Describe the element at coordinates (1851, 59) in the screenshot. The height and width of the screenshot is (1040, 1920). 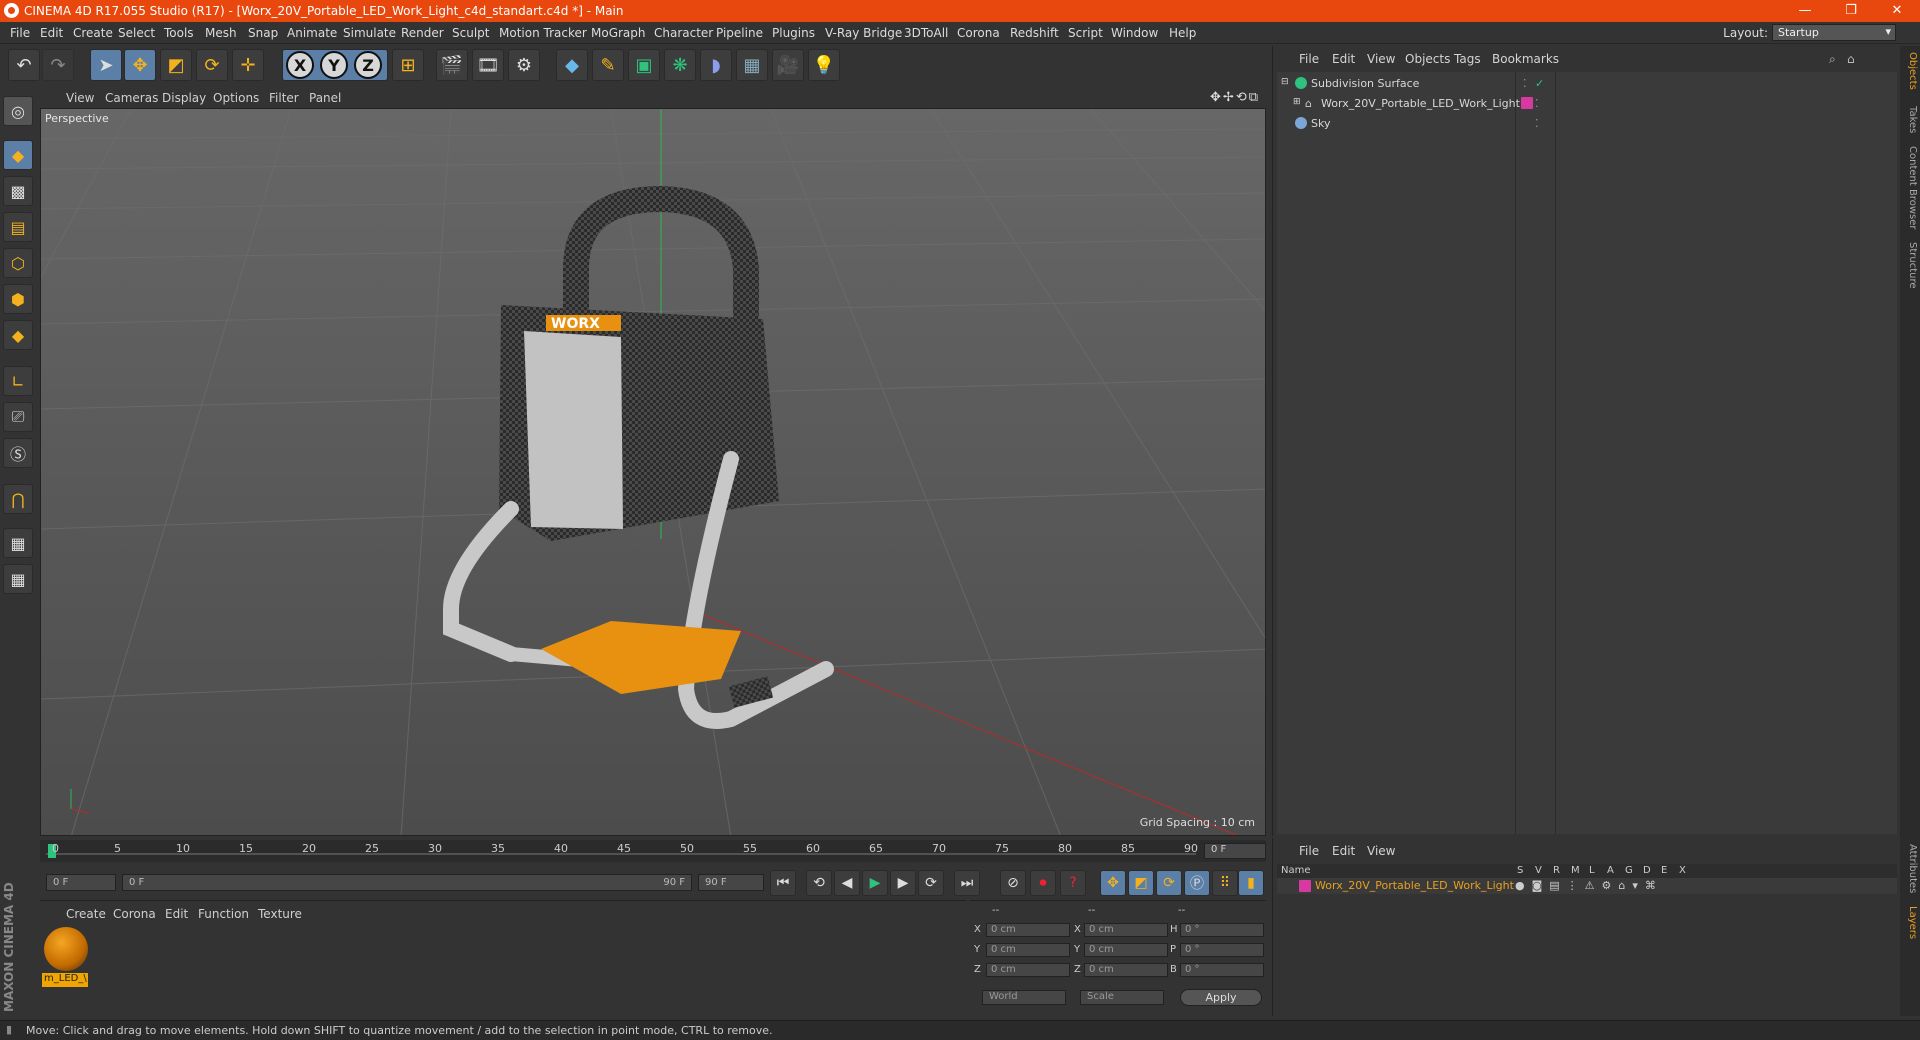
I see `home-icon: ⌂` at that location.